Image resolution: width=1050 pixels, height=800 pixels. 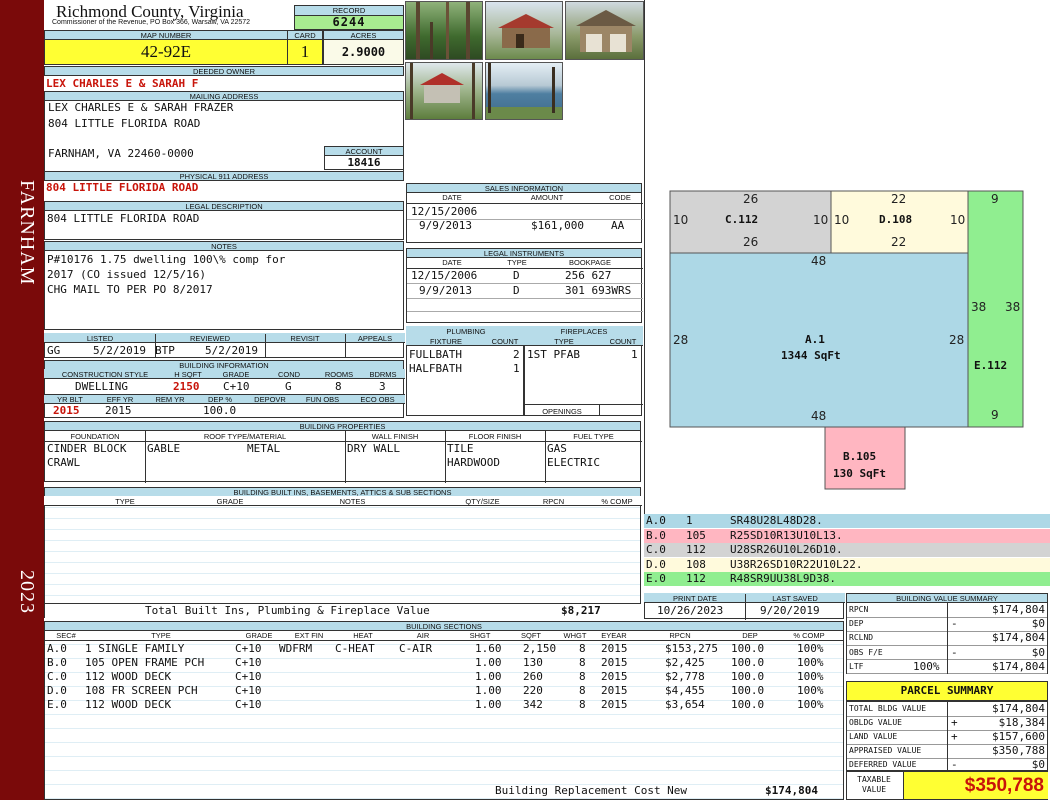 What do you see at coordinates (128, 704) in the screenshot?
I see `section-cell-type: 112 WOOD DECK` at bounding box center [128, 704].